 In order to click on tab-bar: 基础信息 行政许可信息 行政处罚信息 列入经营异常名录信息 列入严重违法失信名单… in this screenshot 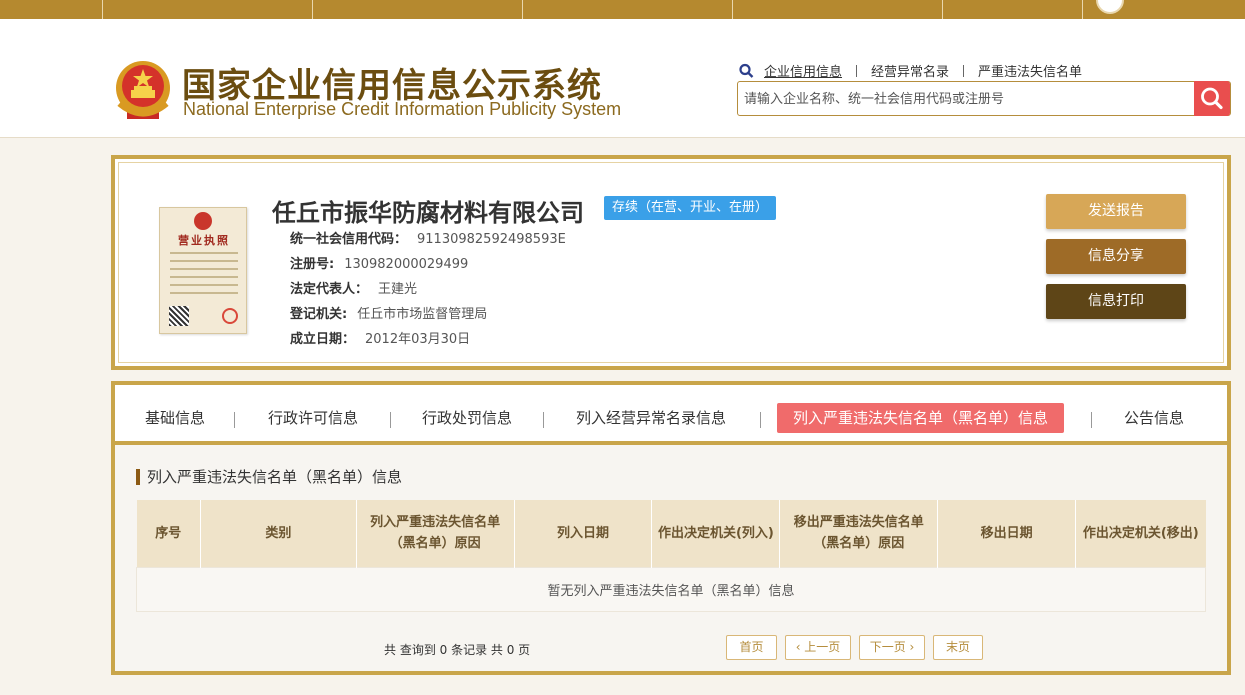, I will do `click(671, 415)`.